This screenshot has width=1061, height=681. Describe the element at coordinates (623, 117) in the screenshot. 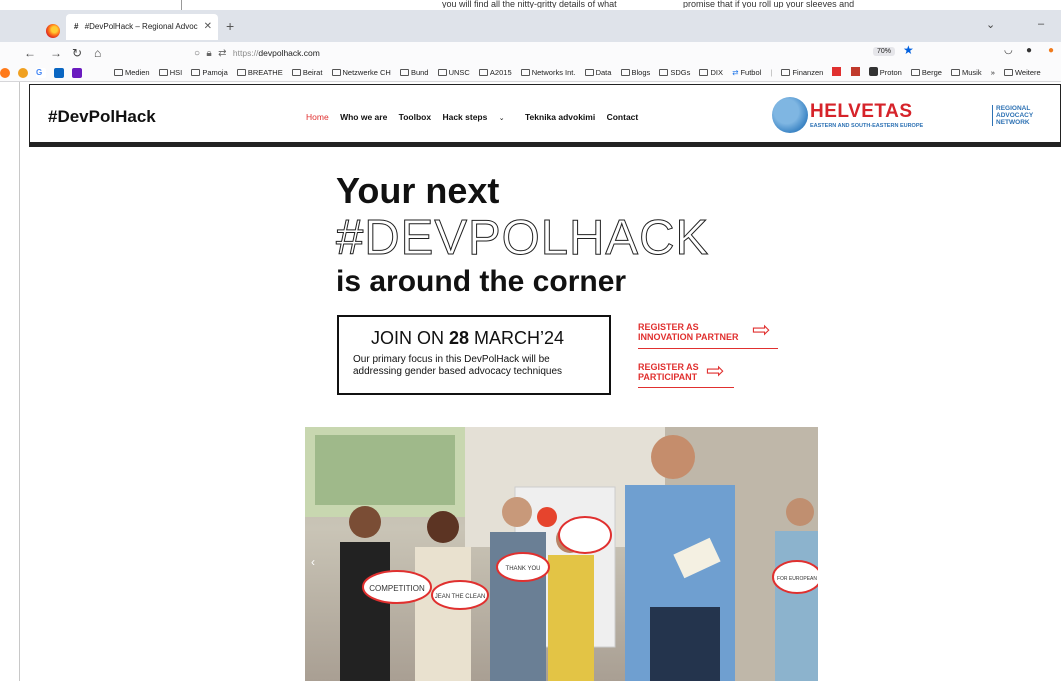

I see `nav-contact: Contact` at that location.